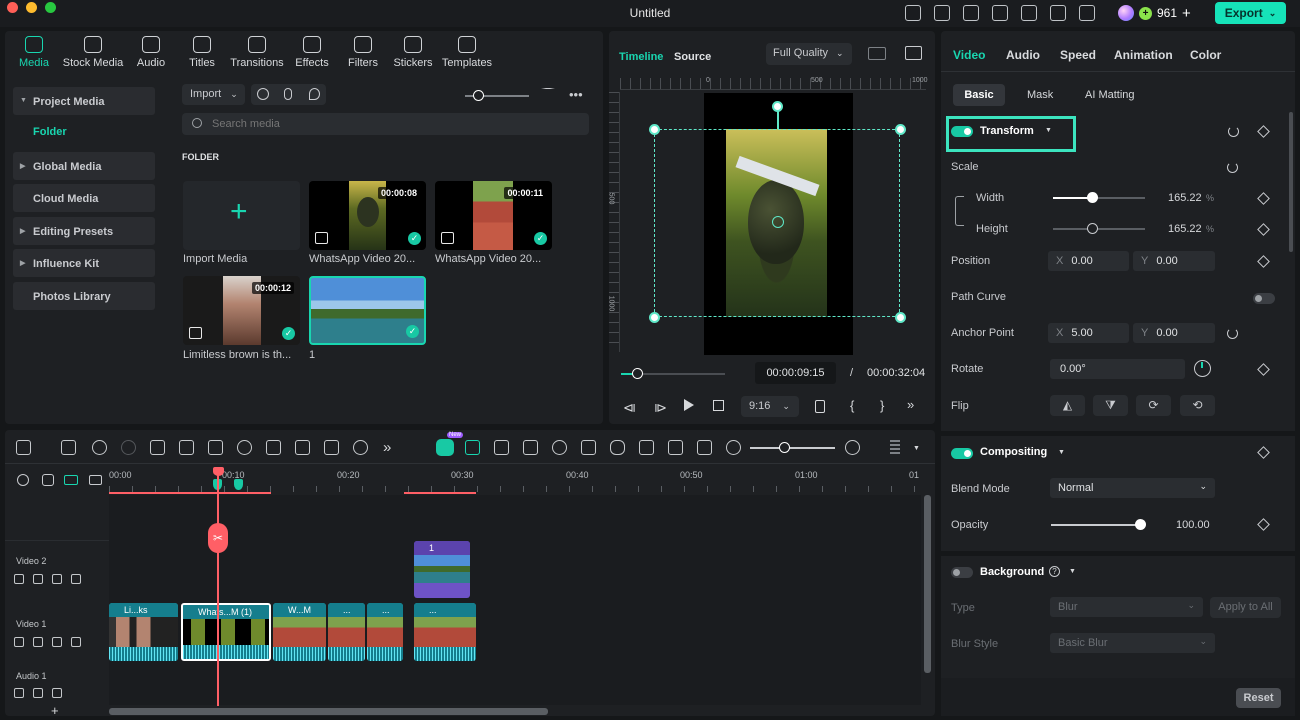  Describe the element at coordinates (95, 480) in the screenshot. I see `track-height-icon` at that location.